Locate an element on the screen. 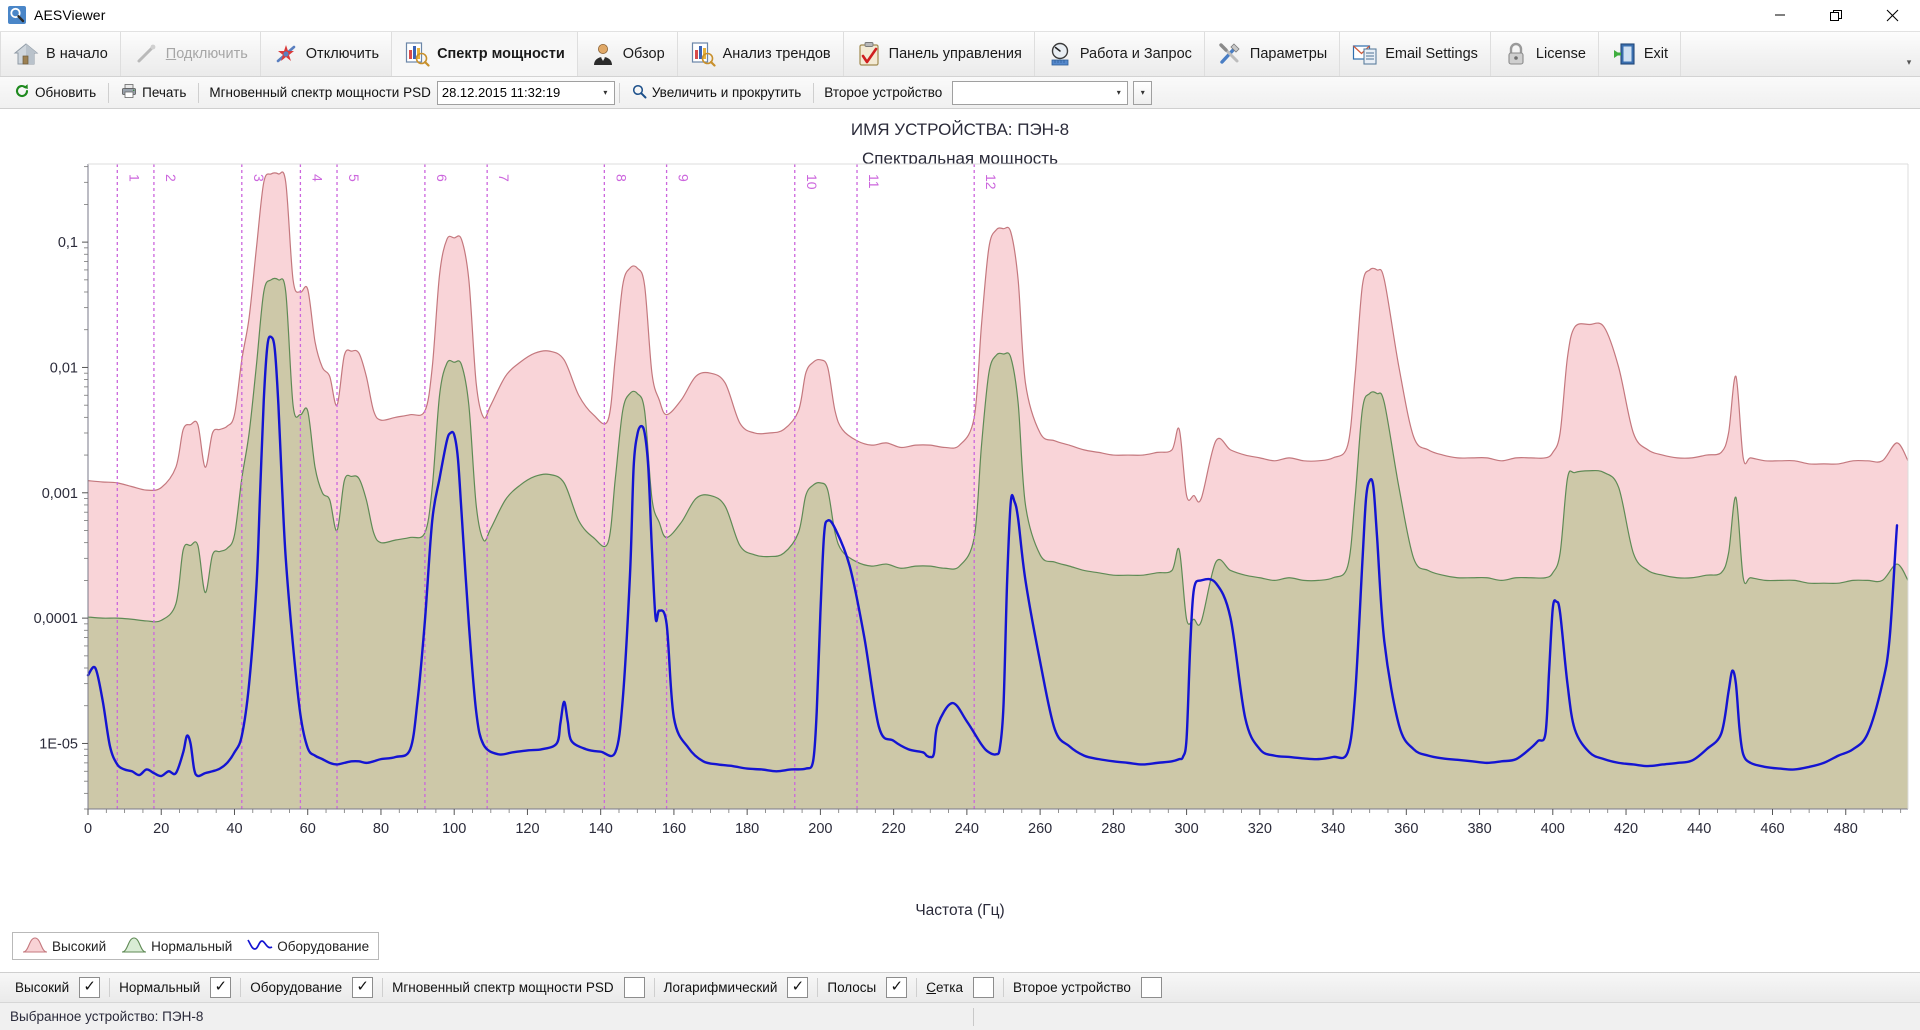  ribbon-overview-label: Обзор is located at coordinates (643, 54).